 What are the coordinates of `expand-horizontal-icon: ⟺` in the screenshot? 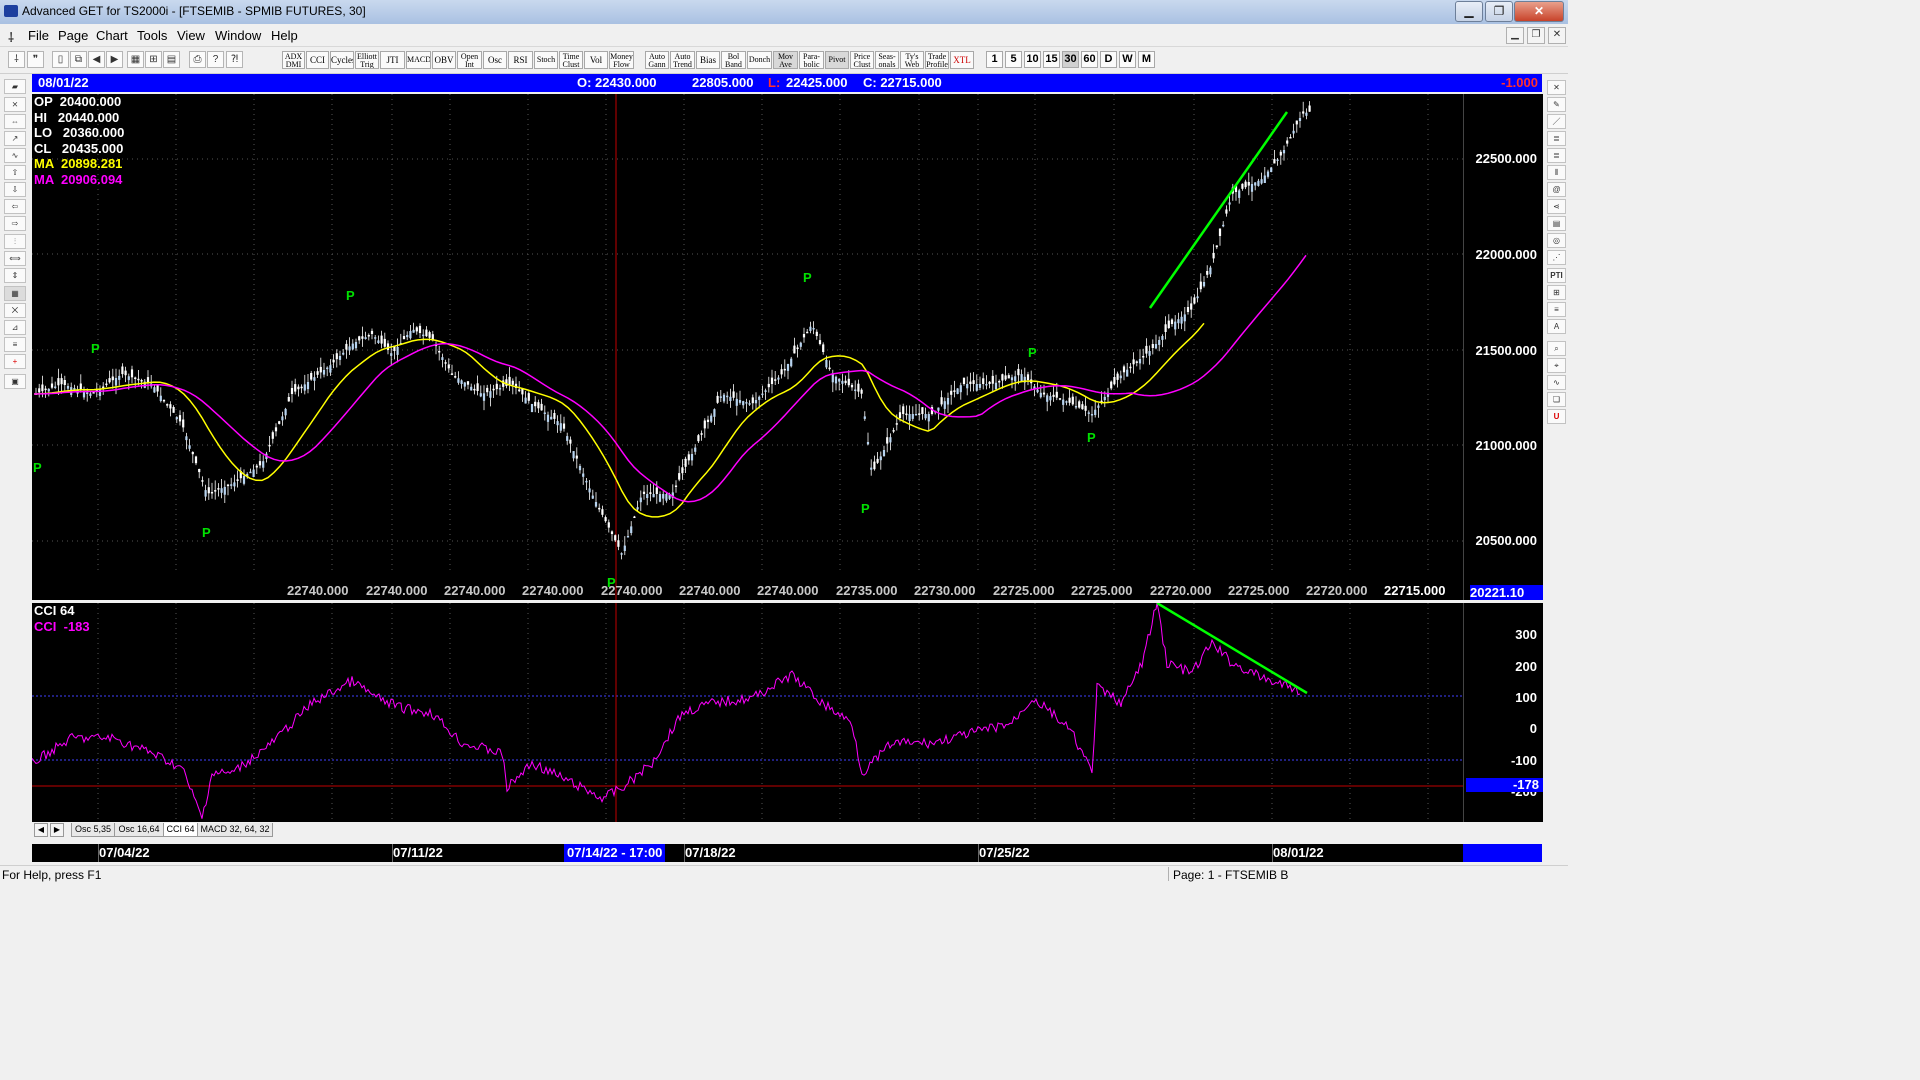 It's located at (15, 258).